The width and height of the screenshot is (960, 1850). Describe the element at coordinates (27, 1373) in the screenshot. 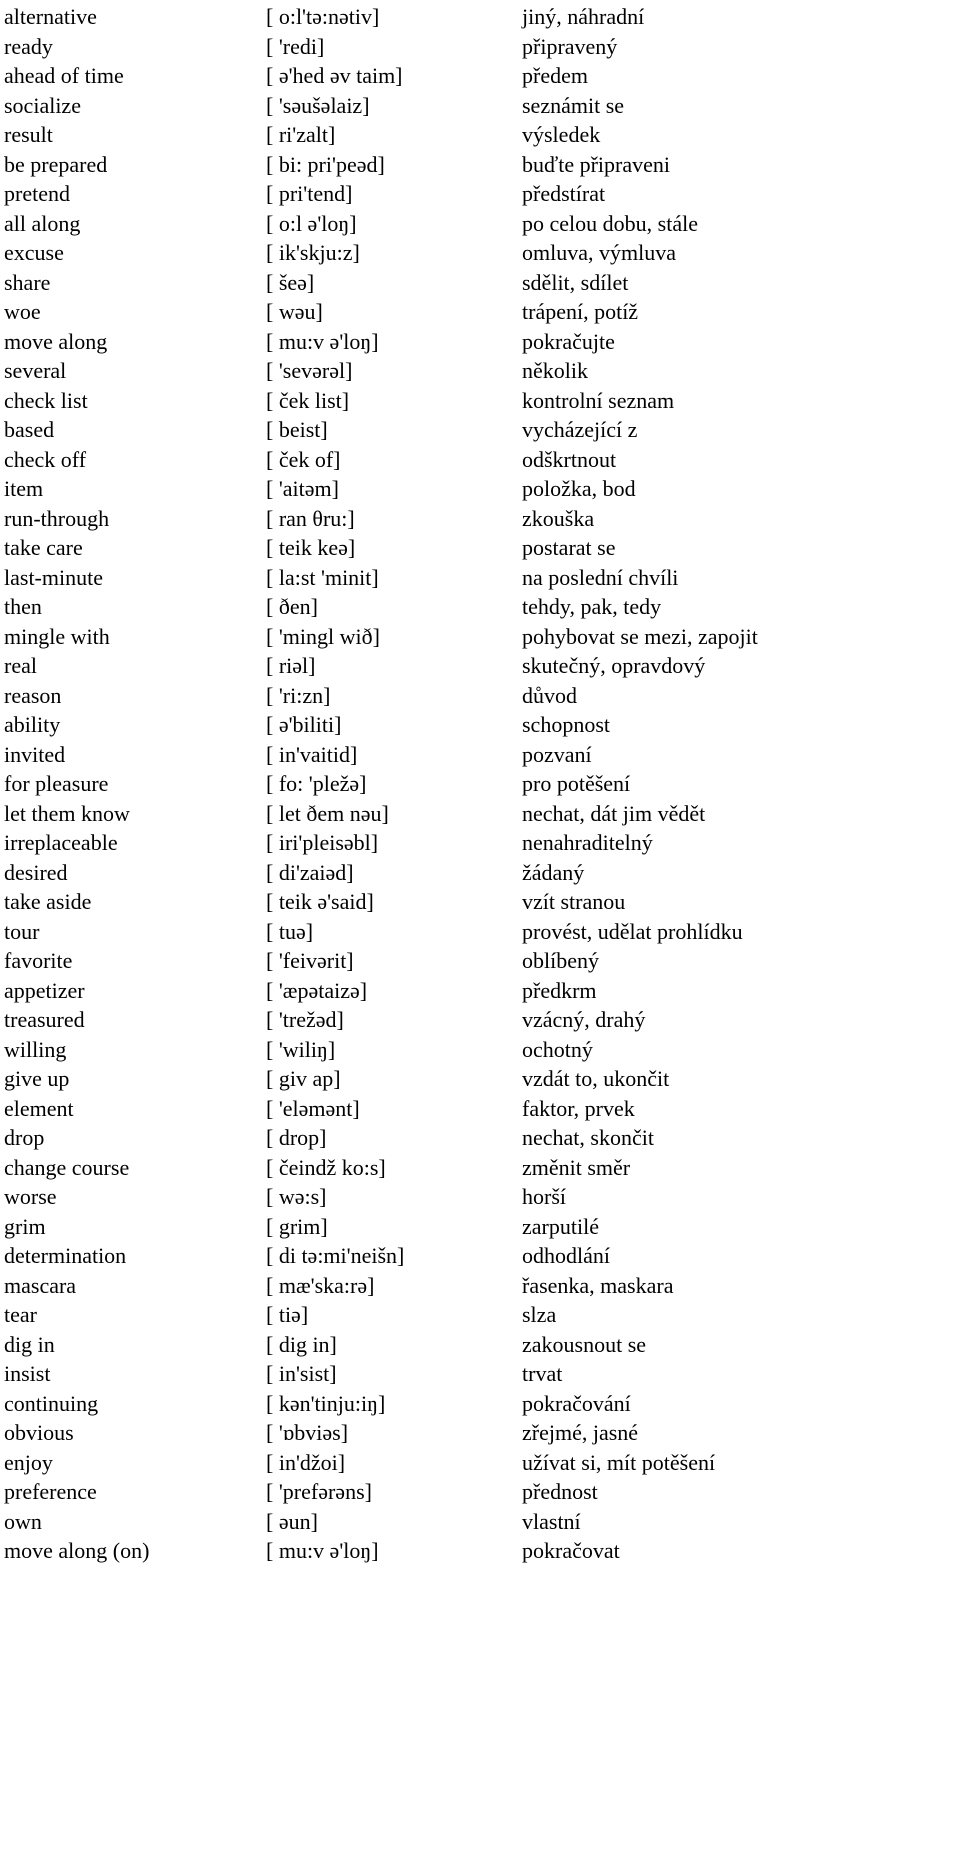

I see `vocab-term: insist` at that location.